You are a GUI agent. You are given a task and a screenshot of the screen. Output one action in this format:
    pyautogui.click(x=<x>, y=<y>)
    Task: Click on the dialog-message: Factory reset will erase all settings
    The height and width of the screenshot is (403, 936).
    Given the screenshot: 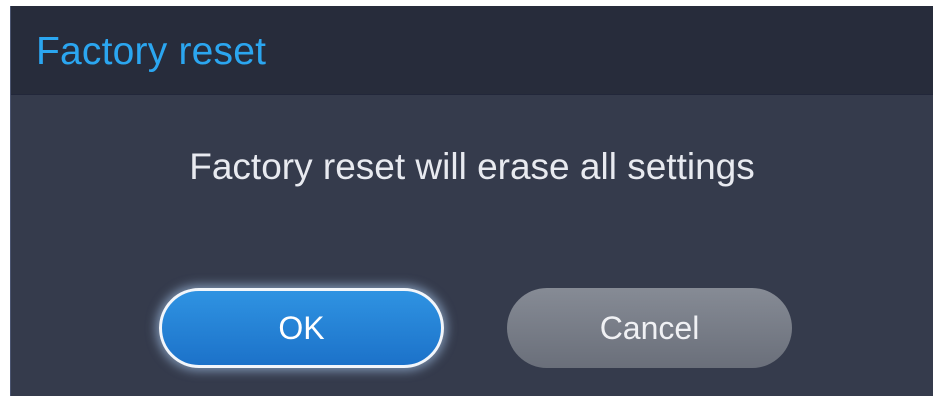 What is the action you would take?
    pyautogui.click(x=472, y=166)
    